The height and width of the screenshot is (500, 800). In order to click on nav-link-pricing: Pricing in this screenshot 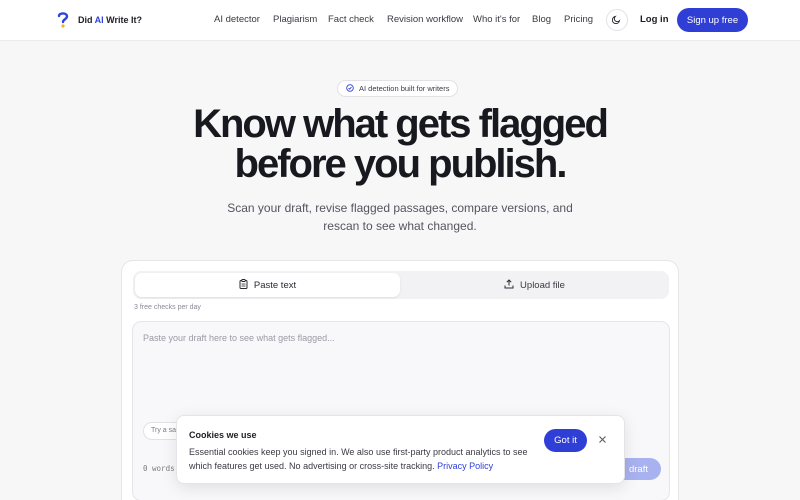, I will do `click(578, 19)`.